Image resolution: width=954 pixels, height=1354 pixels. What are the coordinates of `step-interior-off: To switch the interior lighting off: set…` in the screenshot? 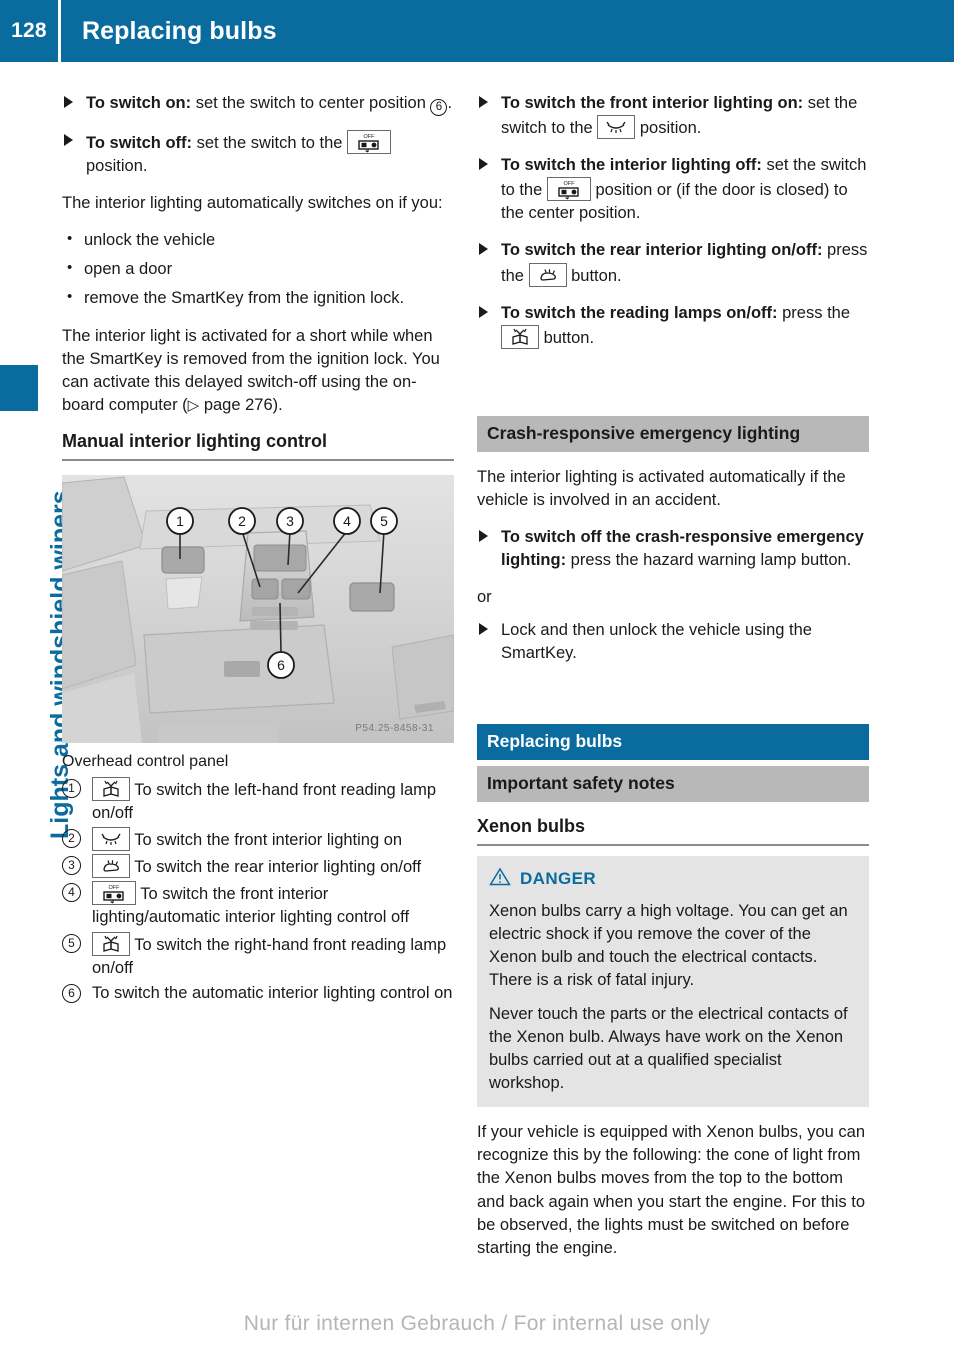 It's located at (673, 189).